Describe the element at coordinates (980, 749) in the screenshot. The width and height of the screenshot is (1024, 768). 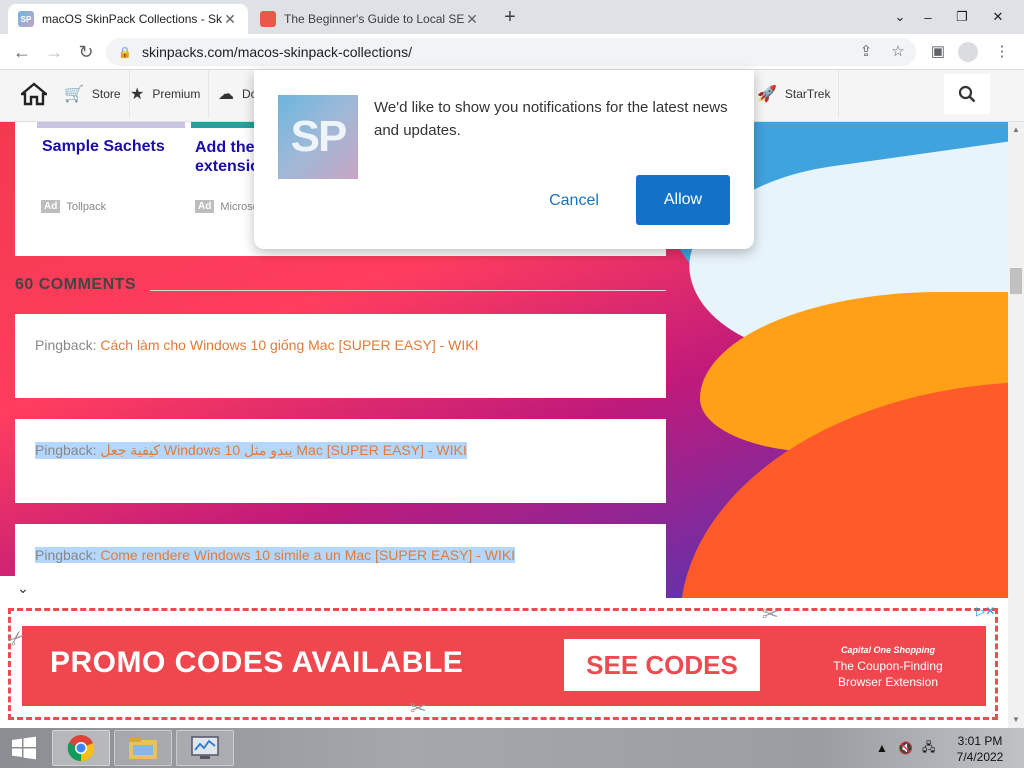
I see `system-clock: 3:01 PM 7/4/2022` at that location.